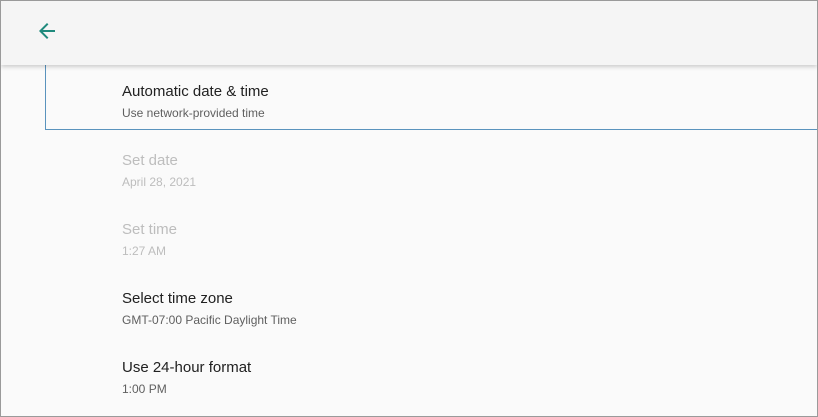 This screenshot has height=417, width=818. I want to click on setting-title: Select time zone, so click(177, 298).